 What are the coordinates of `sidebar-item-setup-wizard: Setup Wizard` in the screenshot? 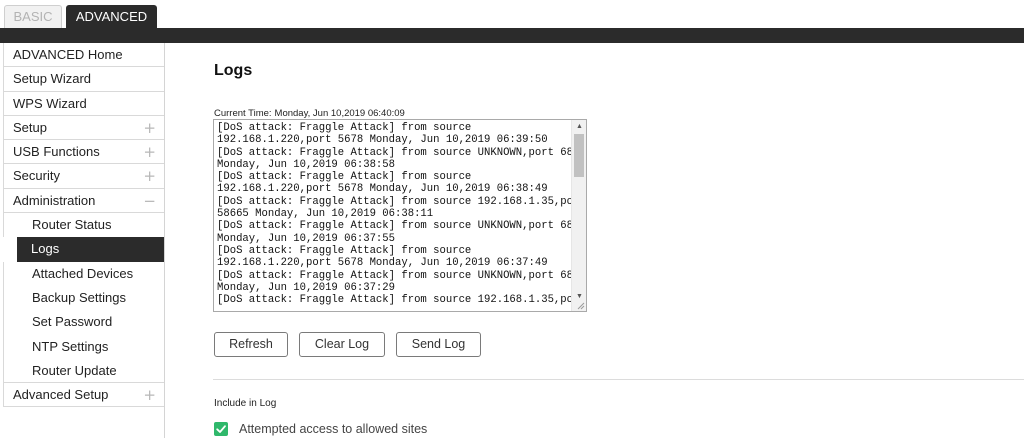 It's located at (83, 79).